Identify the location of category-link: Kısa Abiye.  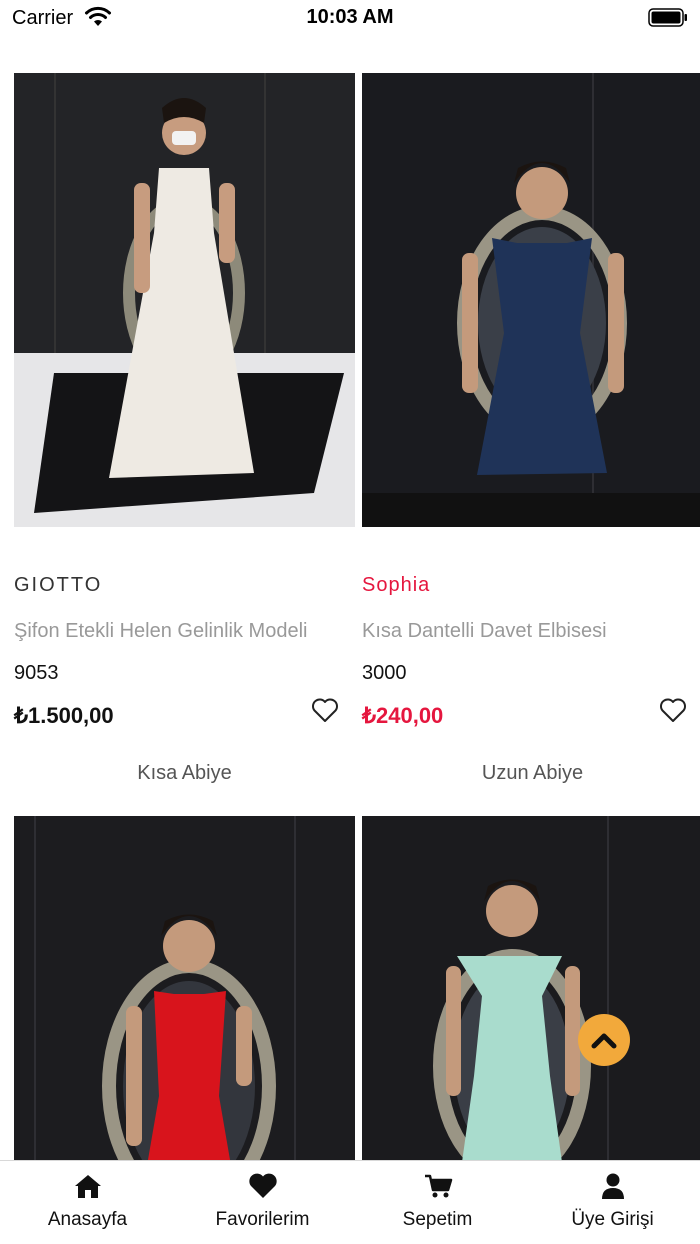
(184, 773).